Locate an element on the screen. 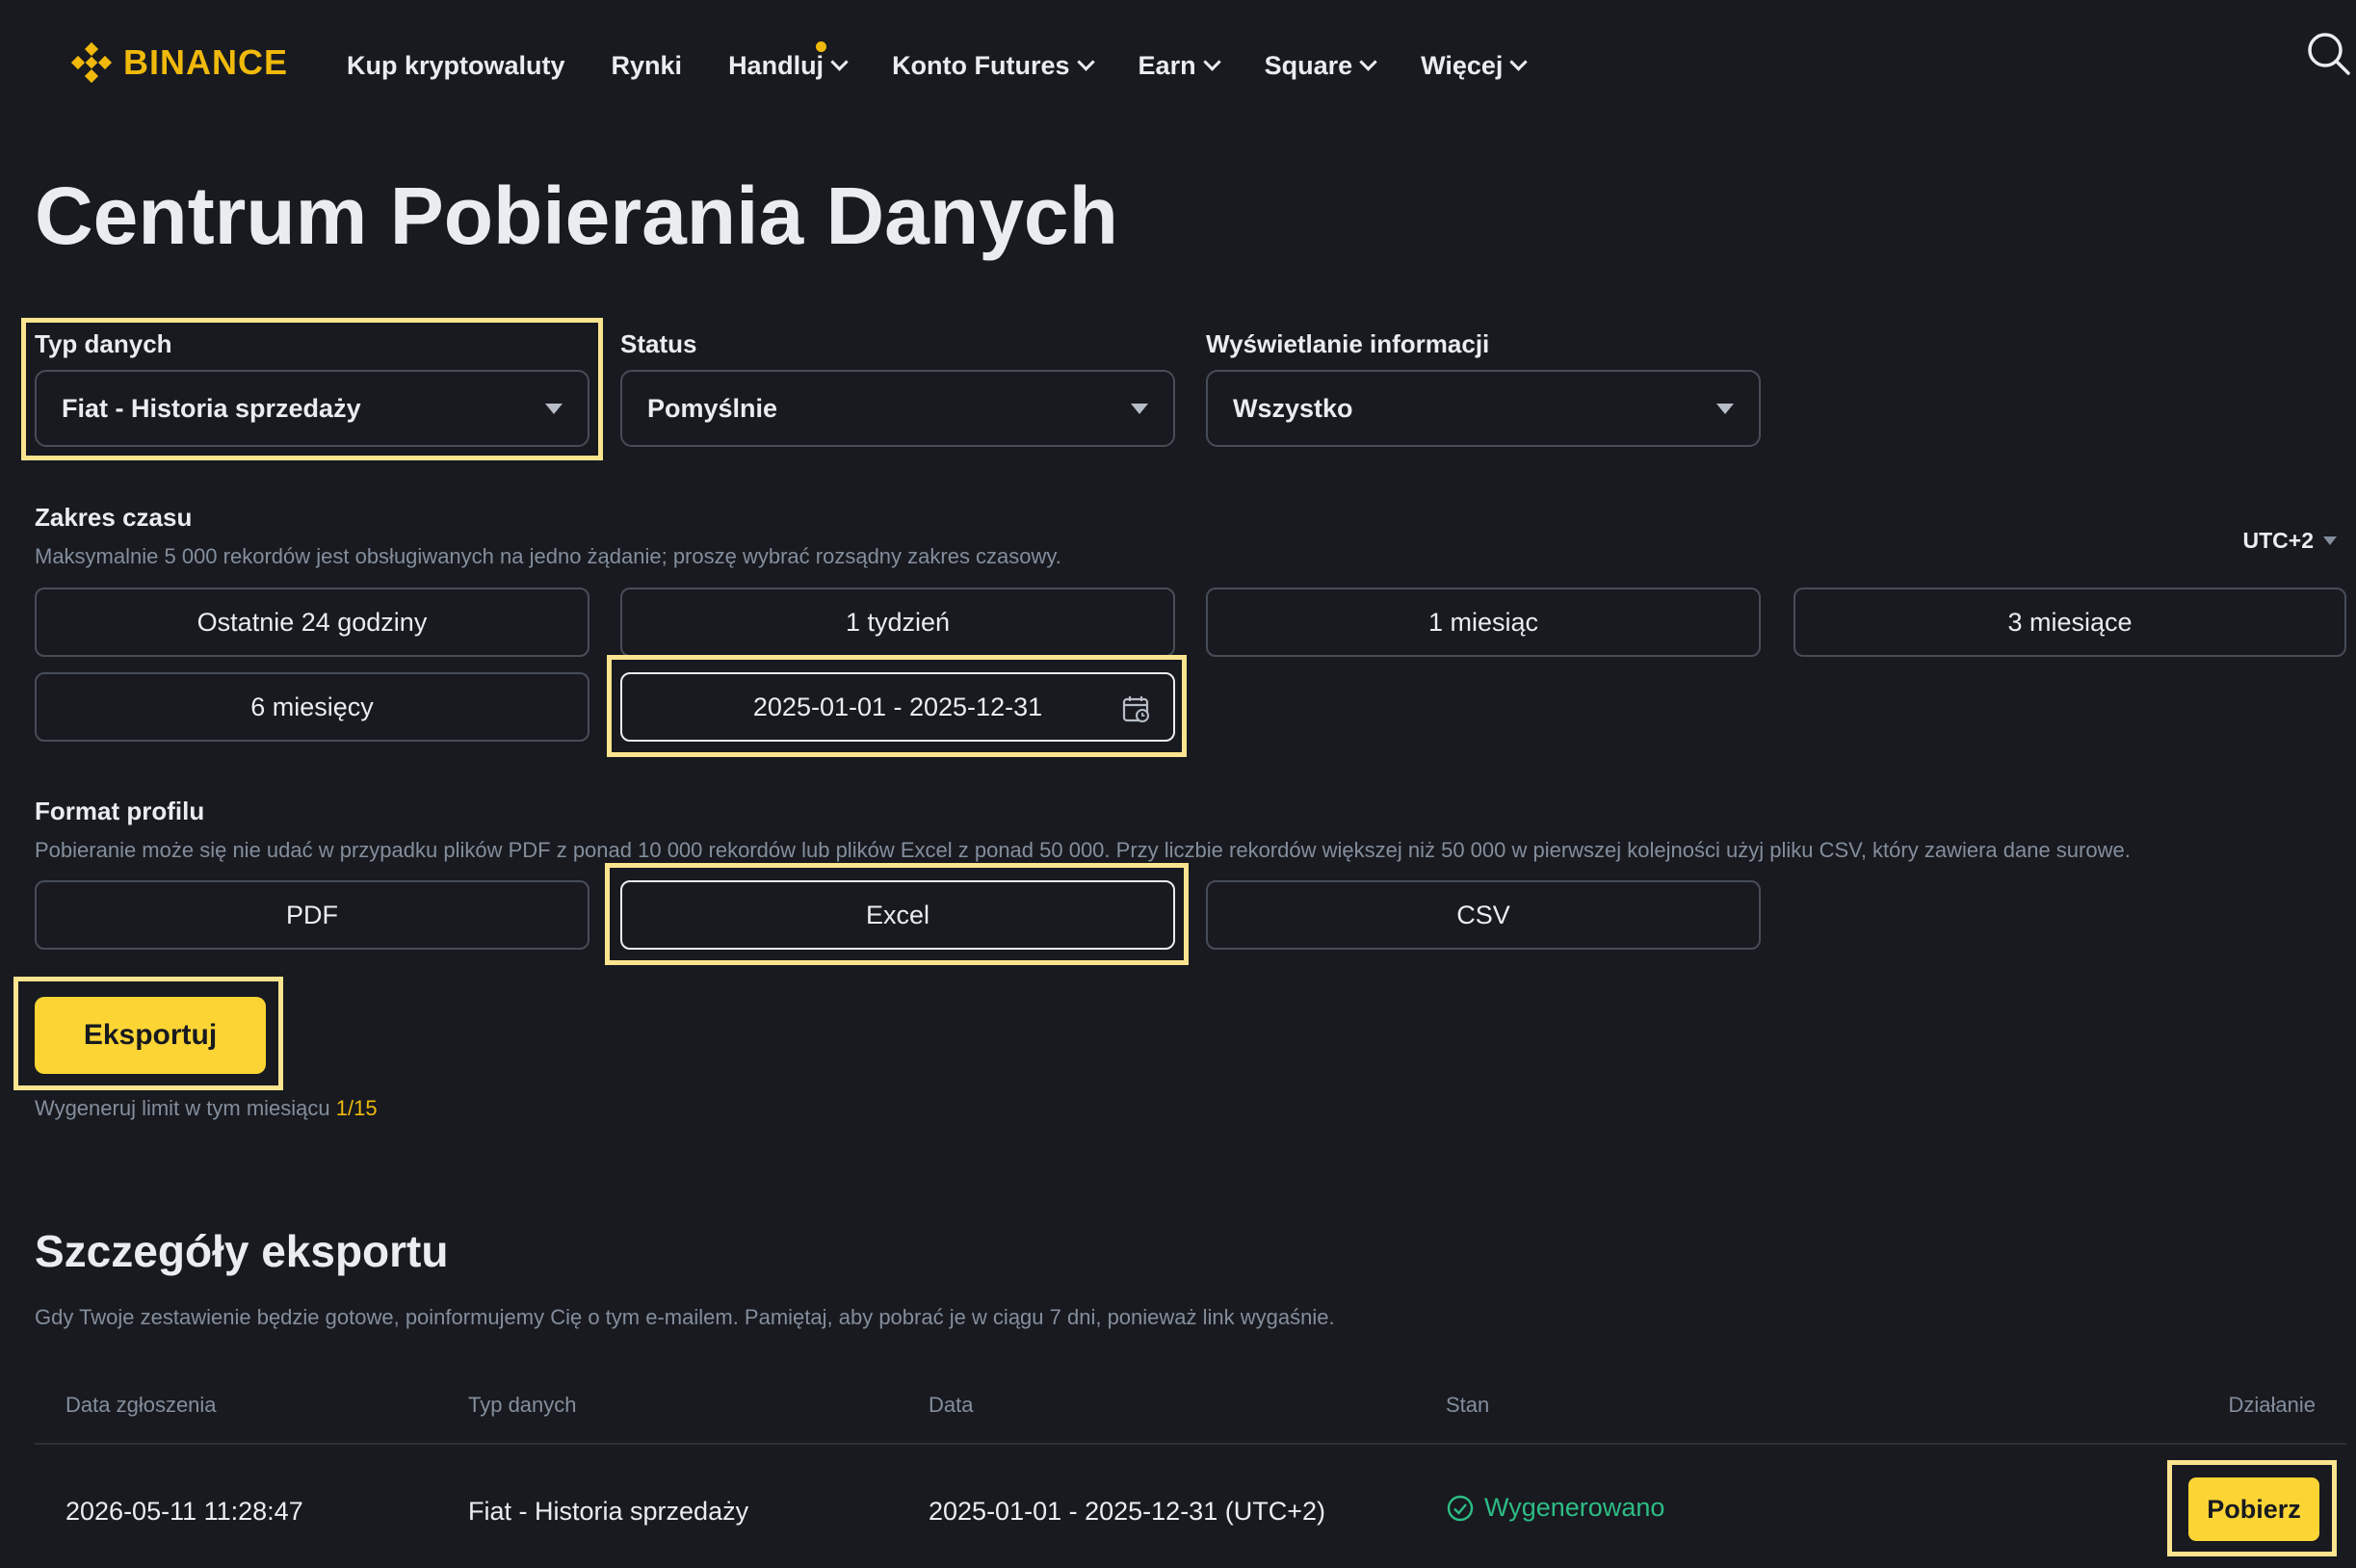 This screenshot has height=1568, width=2356. table-divider is located at coordinates (1191, 1444).